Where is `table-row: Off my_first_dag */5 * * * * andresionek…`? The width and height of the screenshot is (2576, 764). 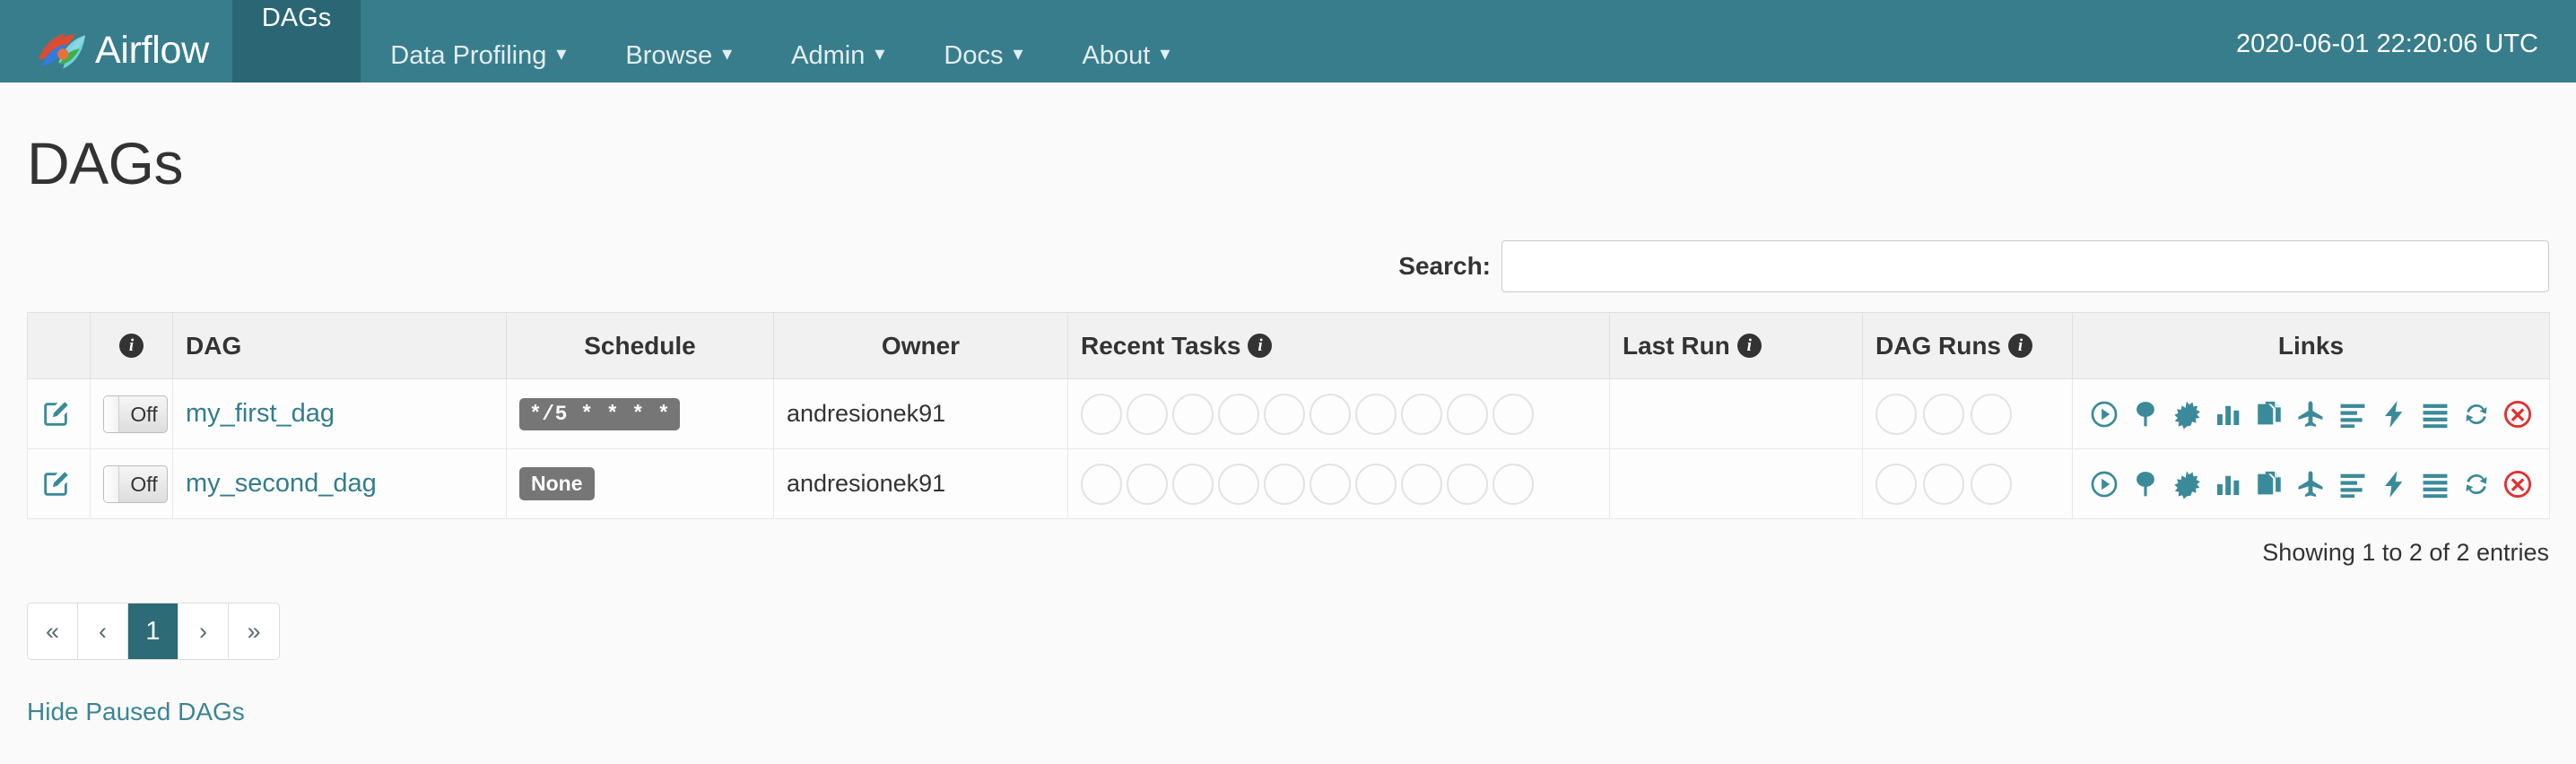
table-row: Off my_first_dag */5 * * * * andresionek… is located at coordinates (1288, 413).